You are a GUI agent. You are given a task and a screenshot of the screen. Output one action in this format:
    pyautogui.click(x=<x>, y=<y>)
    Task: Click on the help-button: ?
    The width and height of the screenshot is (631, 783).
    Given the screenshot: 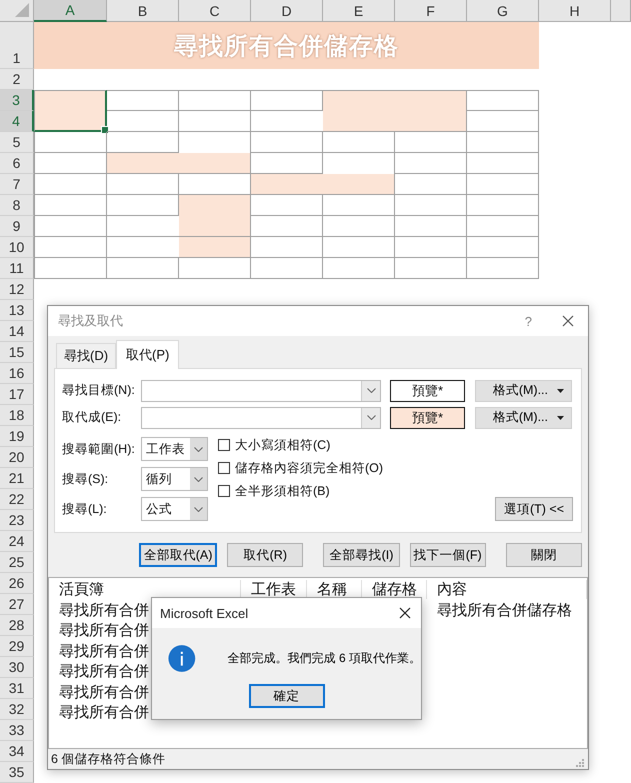 What is the action you would take?
    pyautogui.click(x=528, y=321)
    